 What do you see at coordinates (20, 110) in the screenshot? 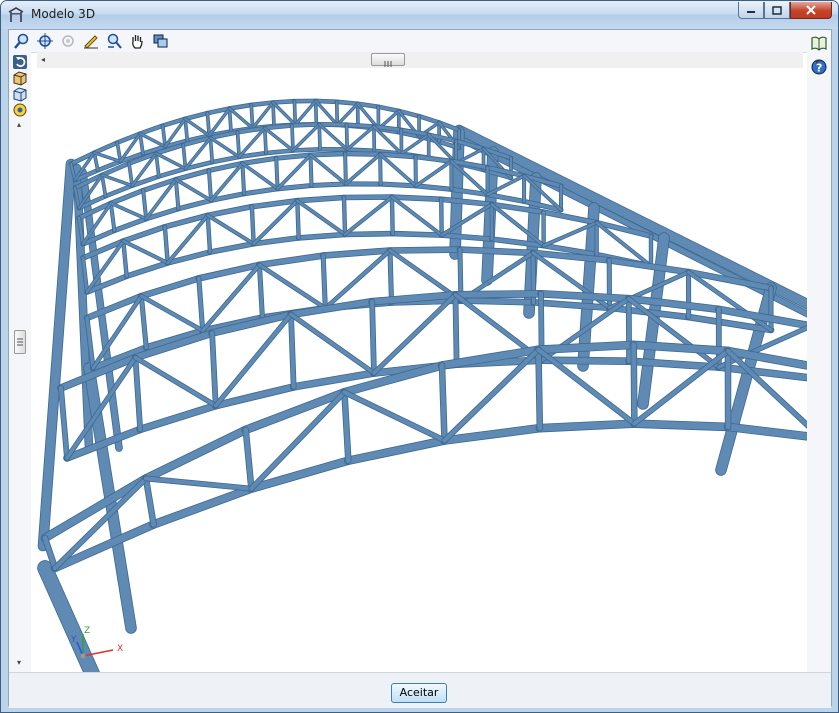
I see `render-options-button` at bounding box center [20, 110].